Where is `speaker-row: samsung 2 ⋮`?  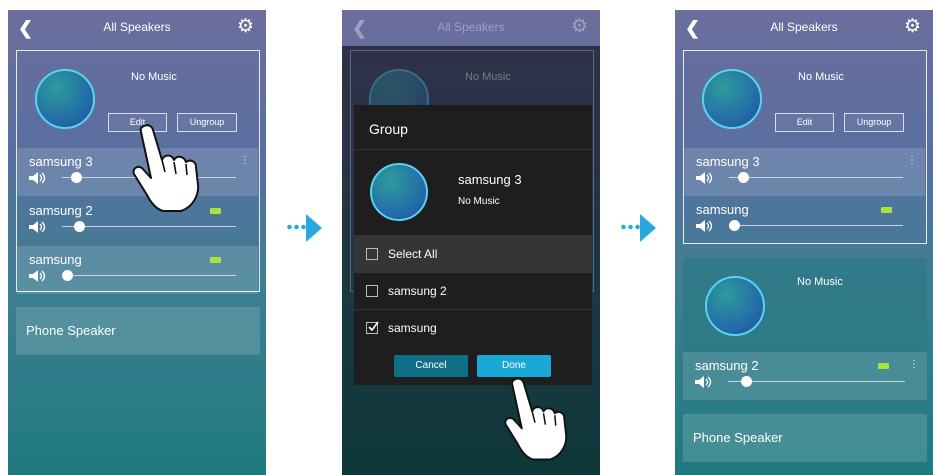 speaker-row: samsung 2 ⋮ is located at coordinates (805, 376).